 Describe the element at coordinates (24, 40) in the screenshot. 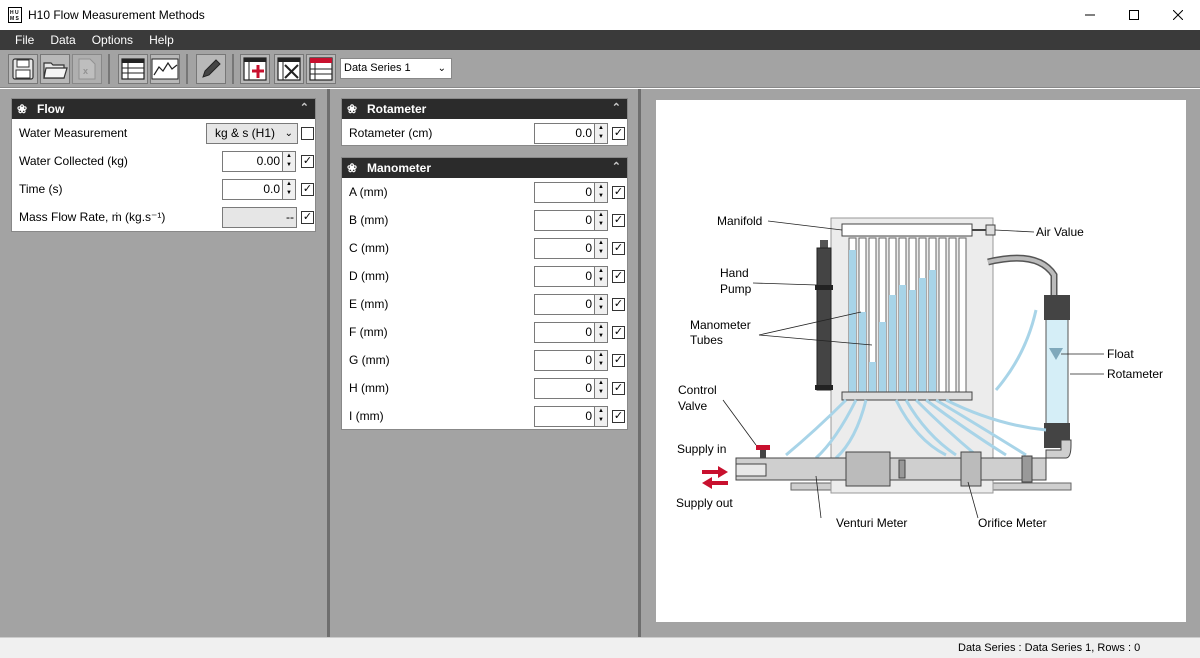

I see `menu-file: File` at that location.